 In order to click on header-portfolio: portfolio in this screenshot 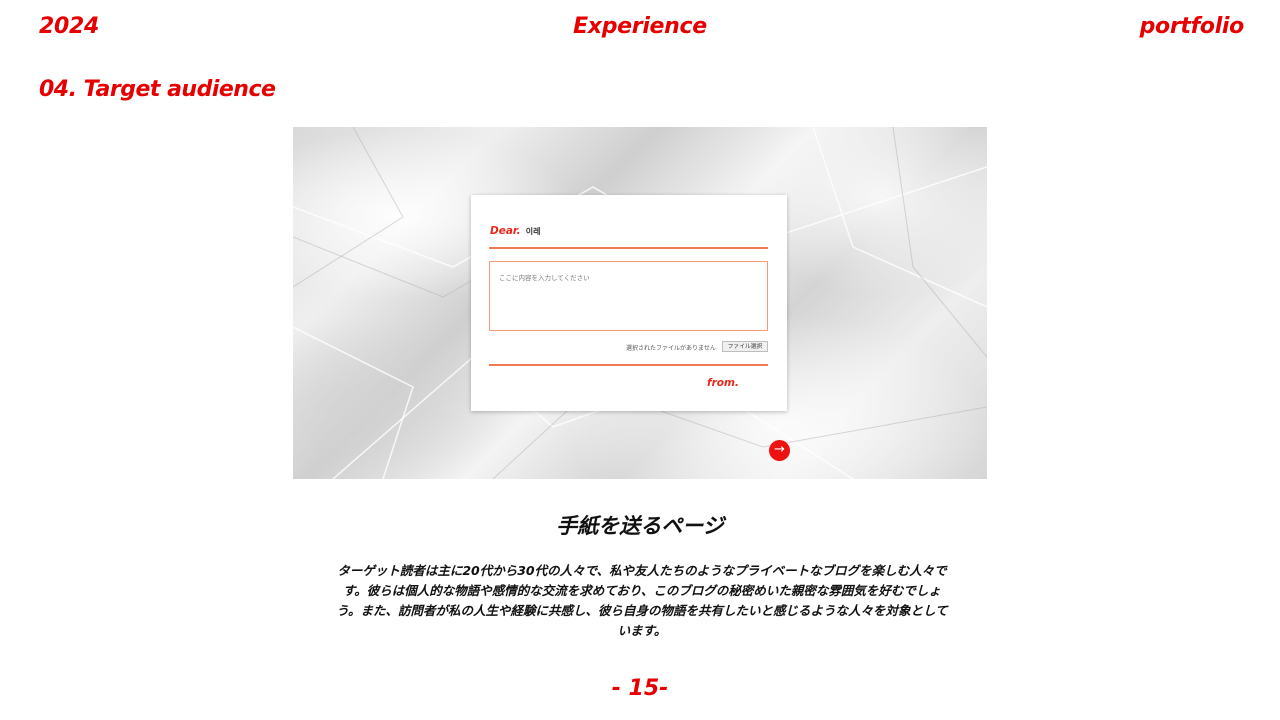, I will do `click(1192, 26)`.